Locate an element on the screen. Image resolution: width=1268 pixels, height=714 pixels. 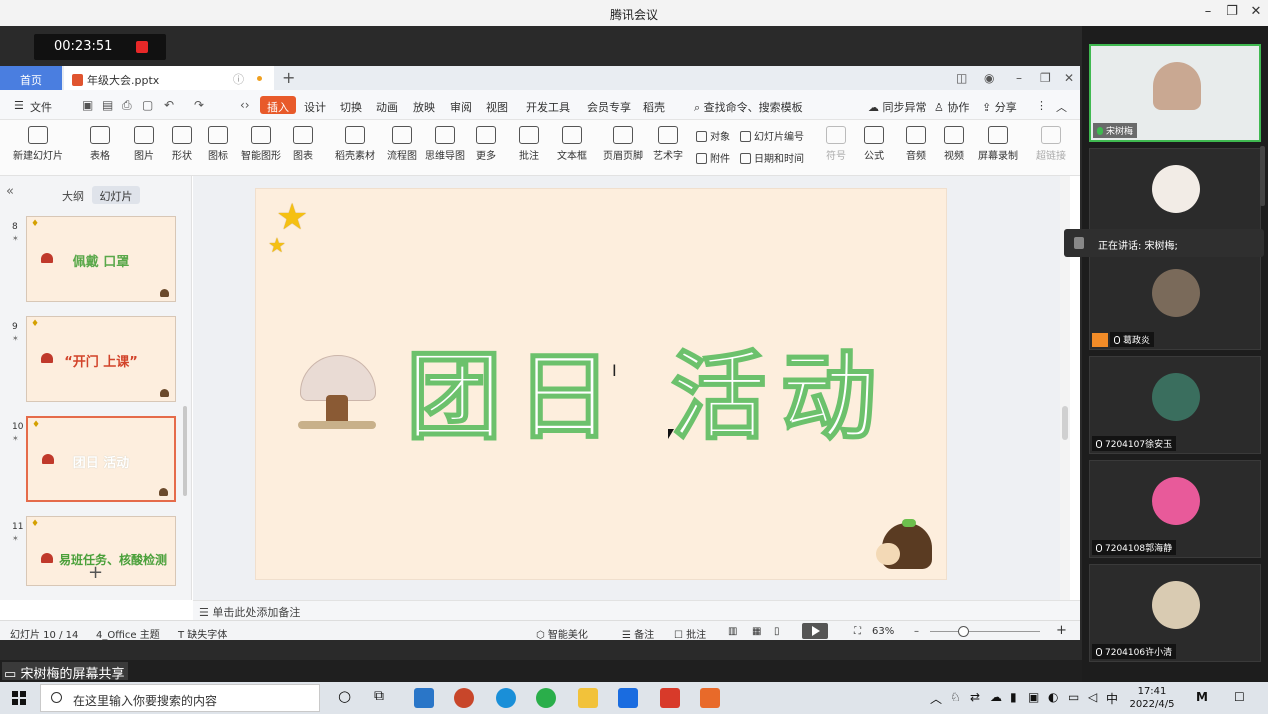
undo-icon: ↶ is located at coordinates (169, 105).